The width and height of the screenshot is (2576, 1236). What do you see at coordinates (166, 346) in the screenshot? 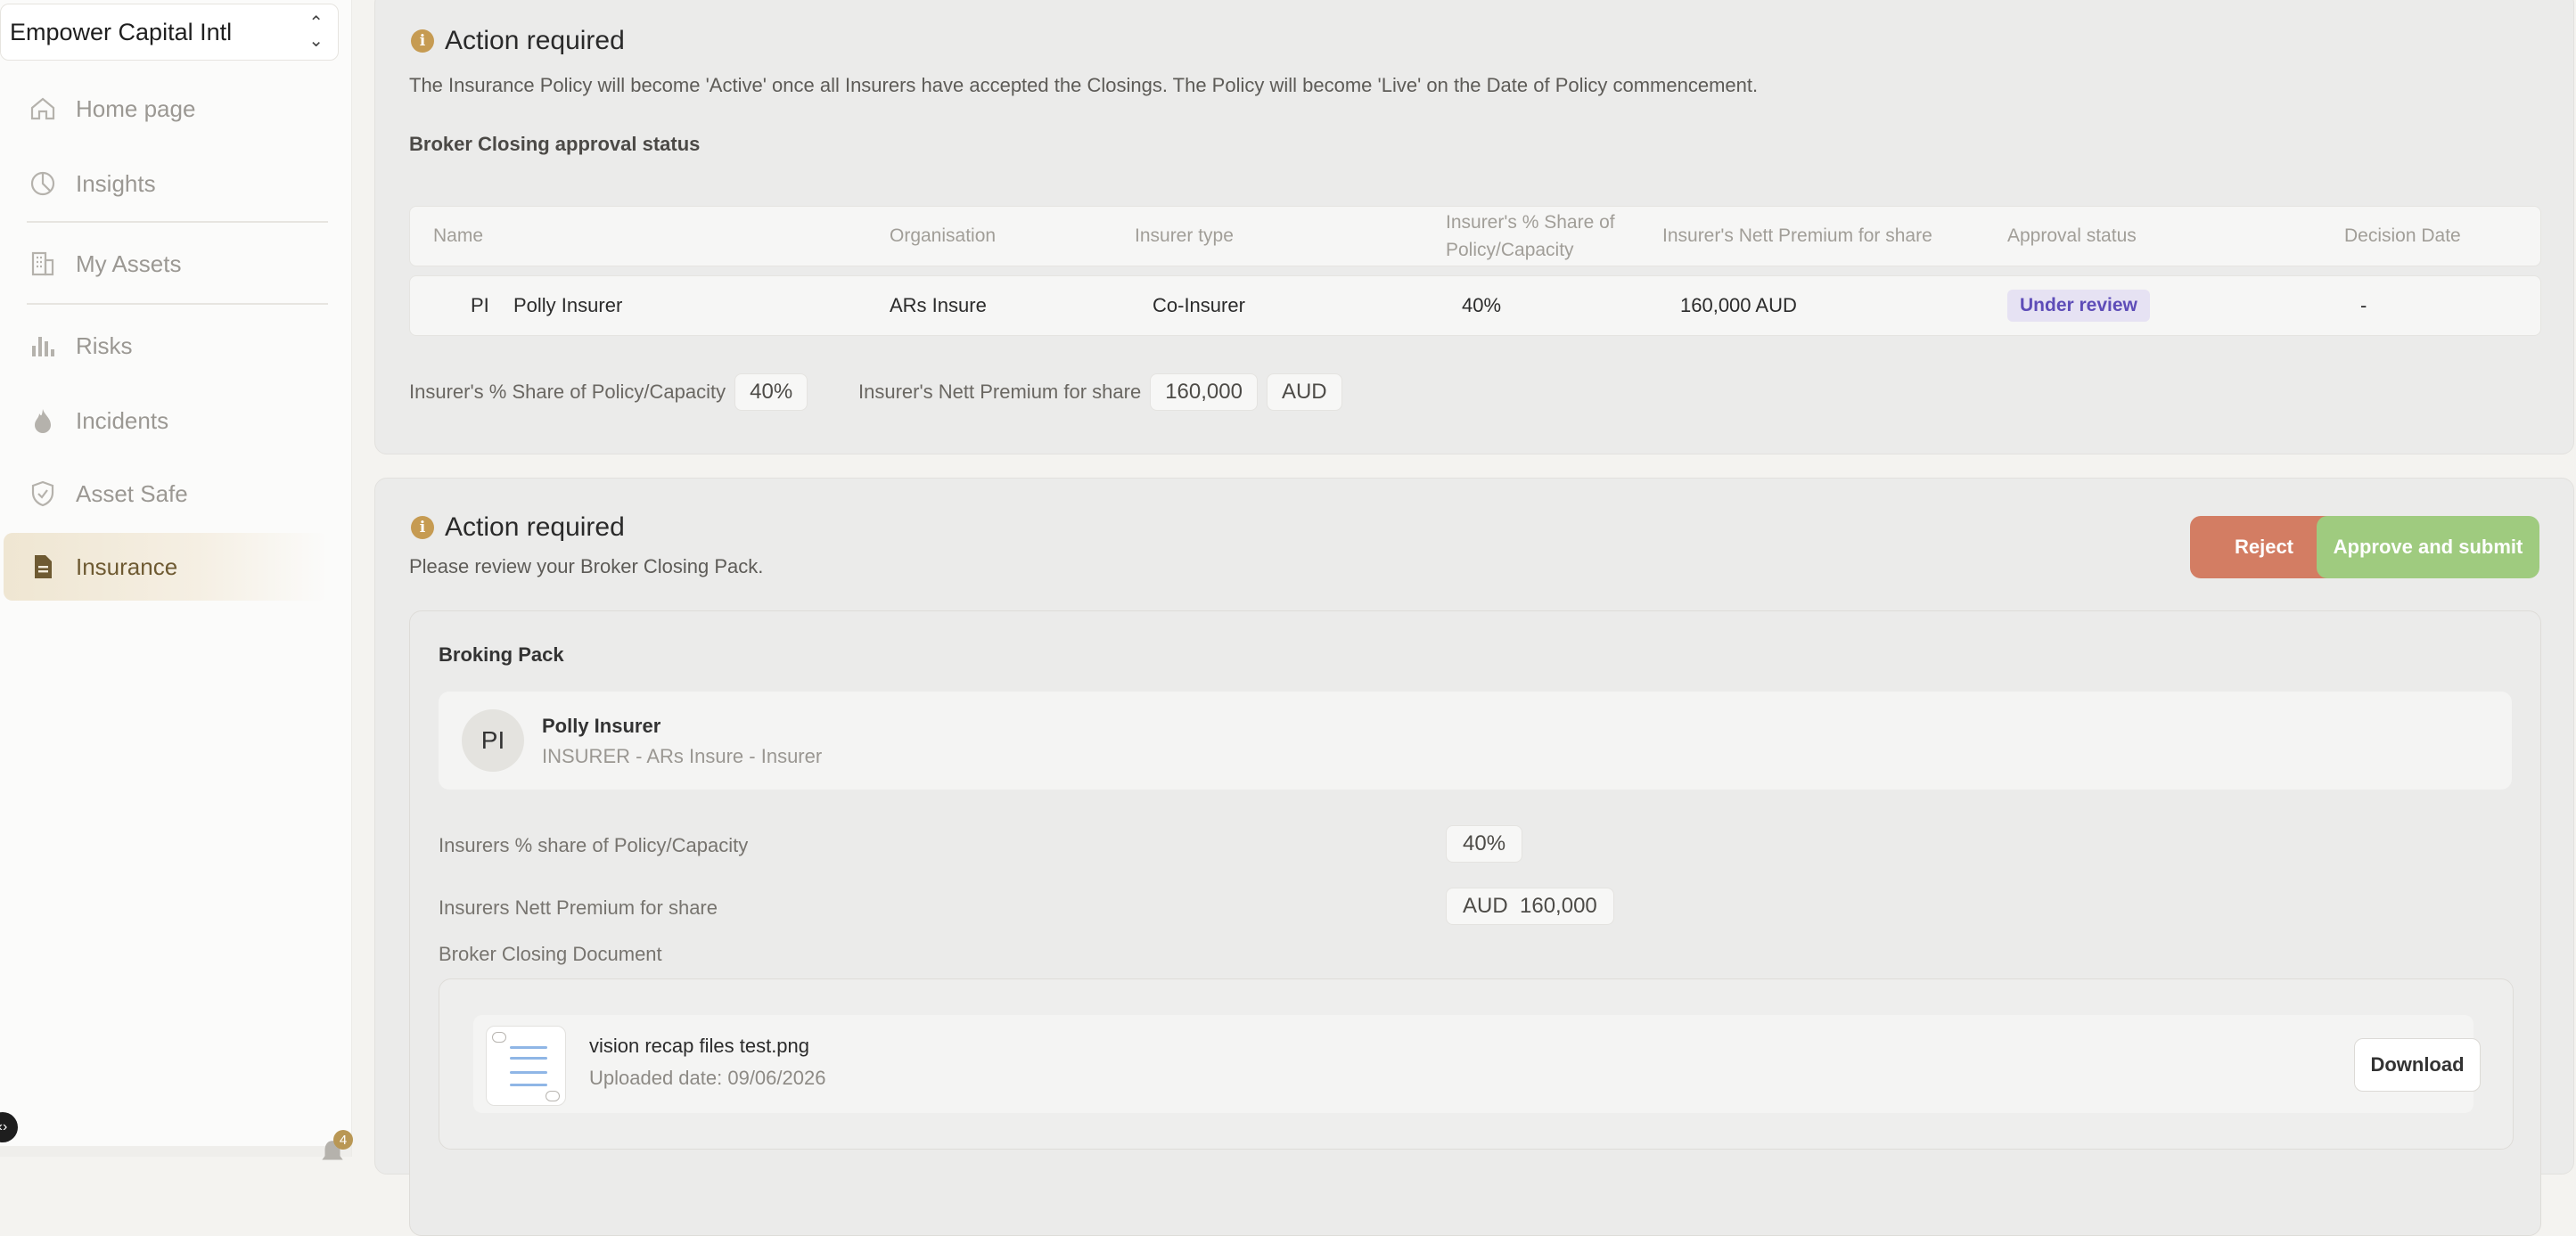
I see `sidebar-item-risks: Risks` at bounding box center [166, 346].